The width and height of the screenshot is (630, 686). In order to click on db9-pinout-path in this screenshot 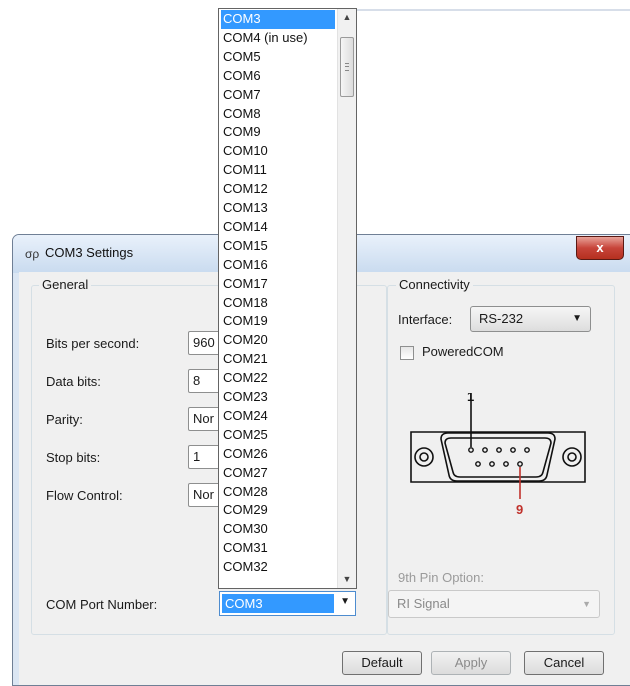, I will do `click(498, 457)`.